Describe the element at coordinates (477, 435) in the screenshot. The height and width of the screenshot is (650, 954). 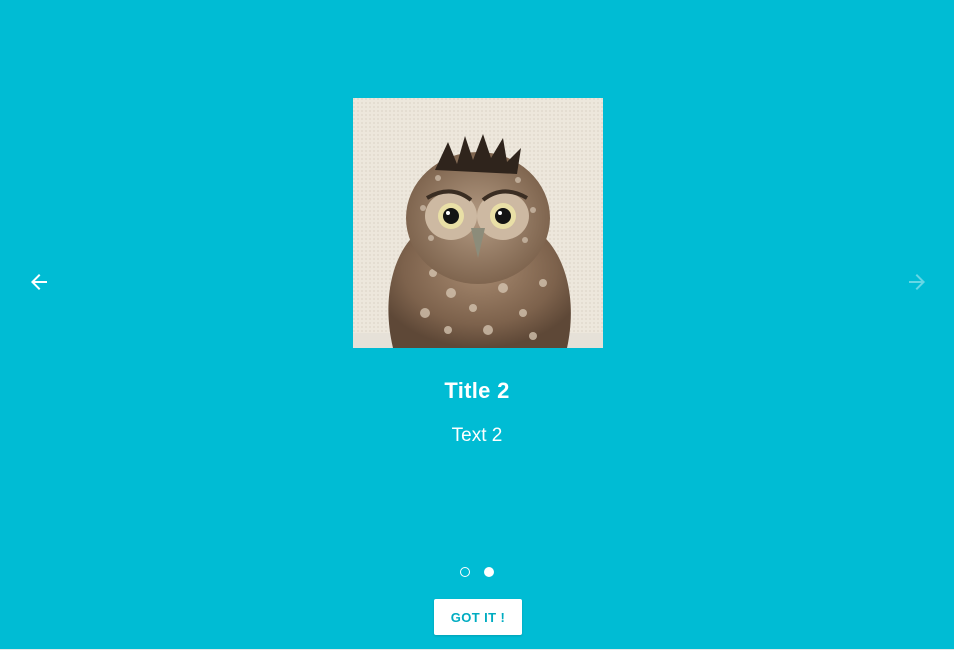
I see `slide-text: Text 2` at that location.